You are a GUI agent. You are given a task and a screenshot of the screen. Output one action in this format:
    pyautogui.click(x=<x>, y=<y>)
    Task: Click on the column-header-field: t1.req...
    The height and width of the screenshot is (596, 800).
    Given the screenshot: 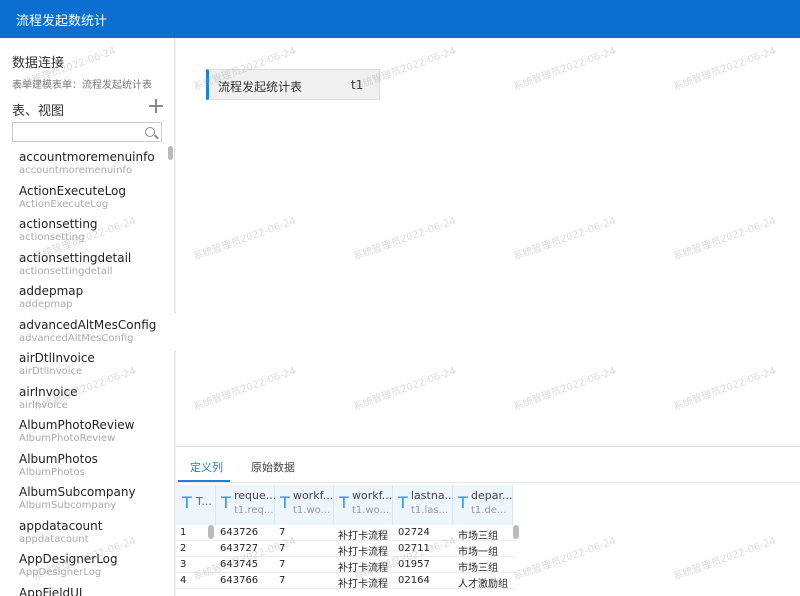 What is the action you would take?
    pyautogui.click(x=254, y=510)
    